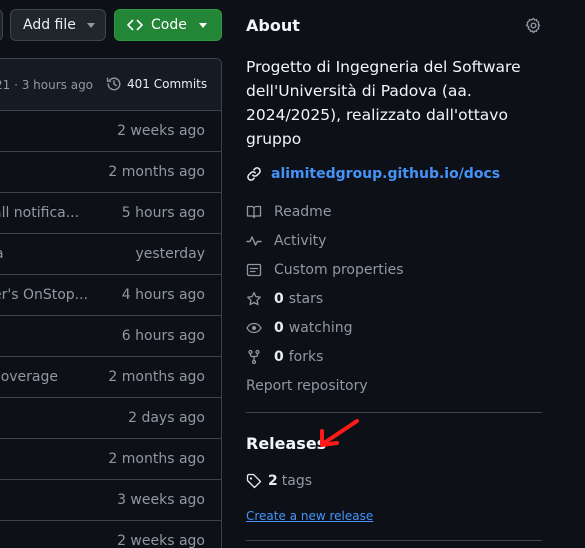 The width and height of the screenshot is (585, 548). Describe the element at coordinates (29, 377) in the screenshot. I see `commit-message: coverage` at that location.